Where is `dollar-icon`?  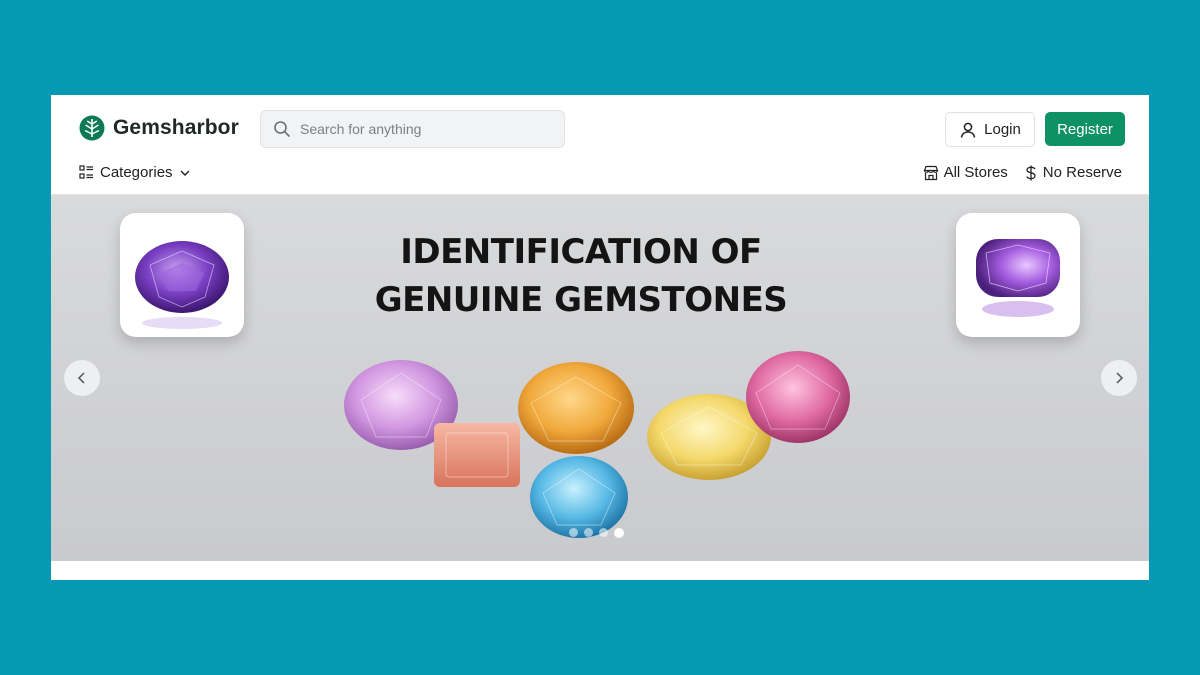
dollar-icon is located at coordinates (1031, 172).